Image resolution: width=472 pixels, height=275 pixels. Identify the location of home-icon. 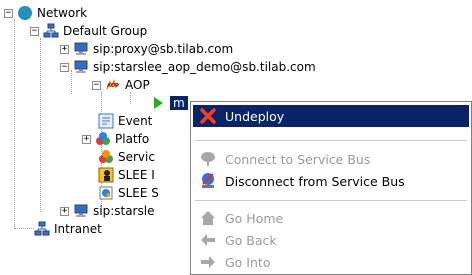
(208, 218).